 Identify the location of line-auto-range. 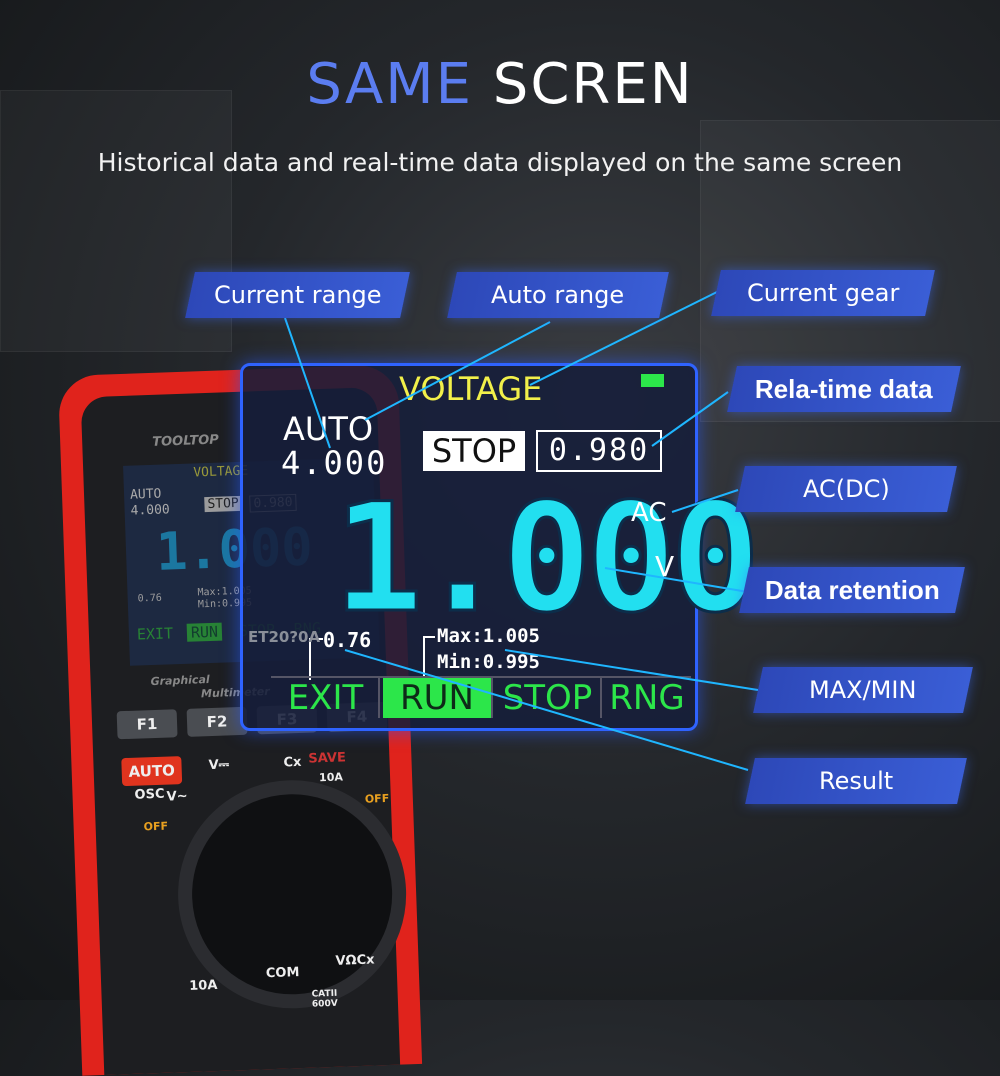
(457, 371).